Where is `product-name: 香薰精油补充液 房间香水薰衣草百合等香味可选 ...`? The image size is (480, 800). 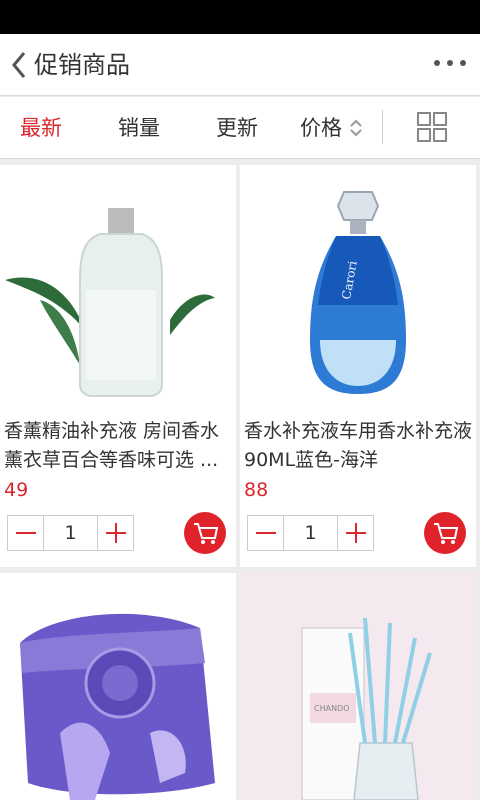
product-name: 香薰精油补充液 房间香水薰衣草百合等香味可选 ... is located at coordinates (118, 446).